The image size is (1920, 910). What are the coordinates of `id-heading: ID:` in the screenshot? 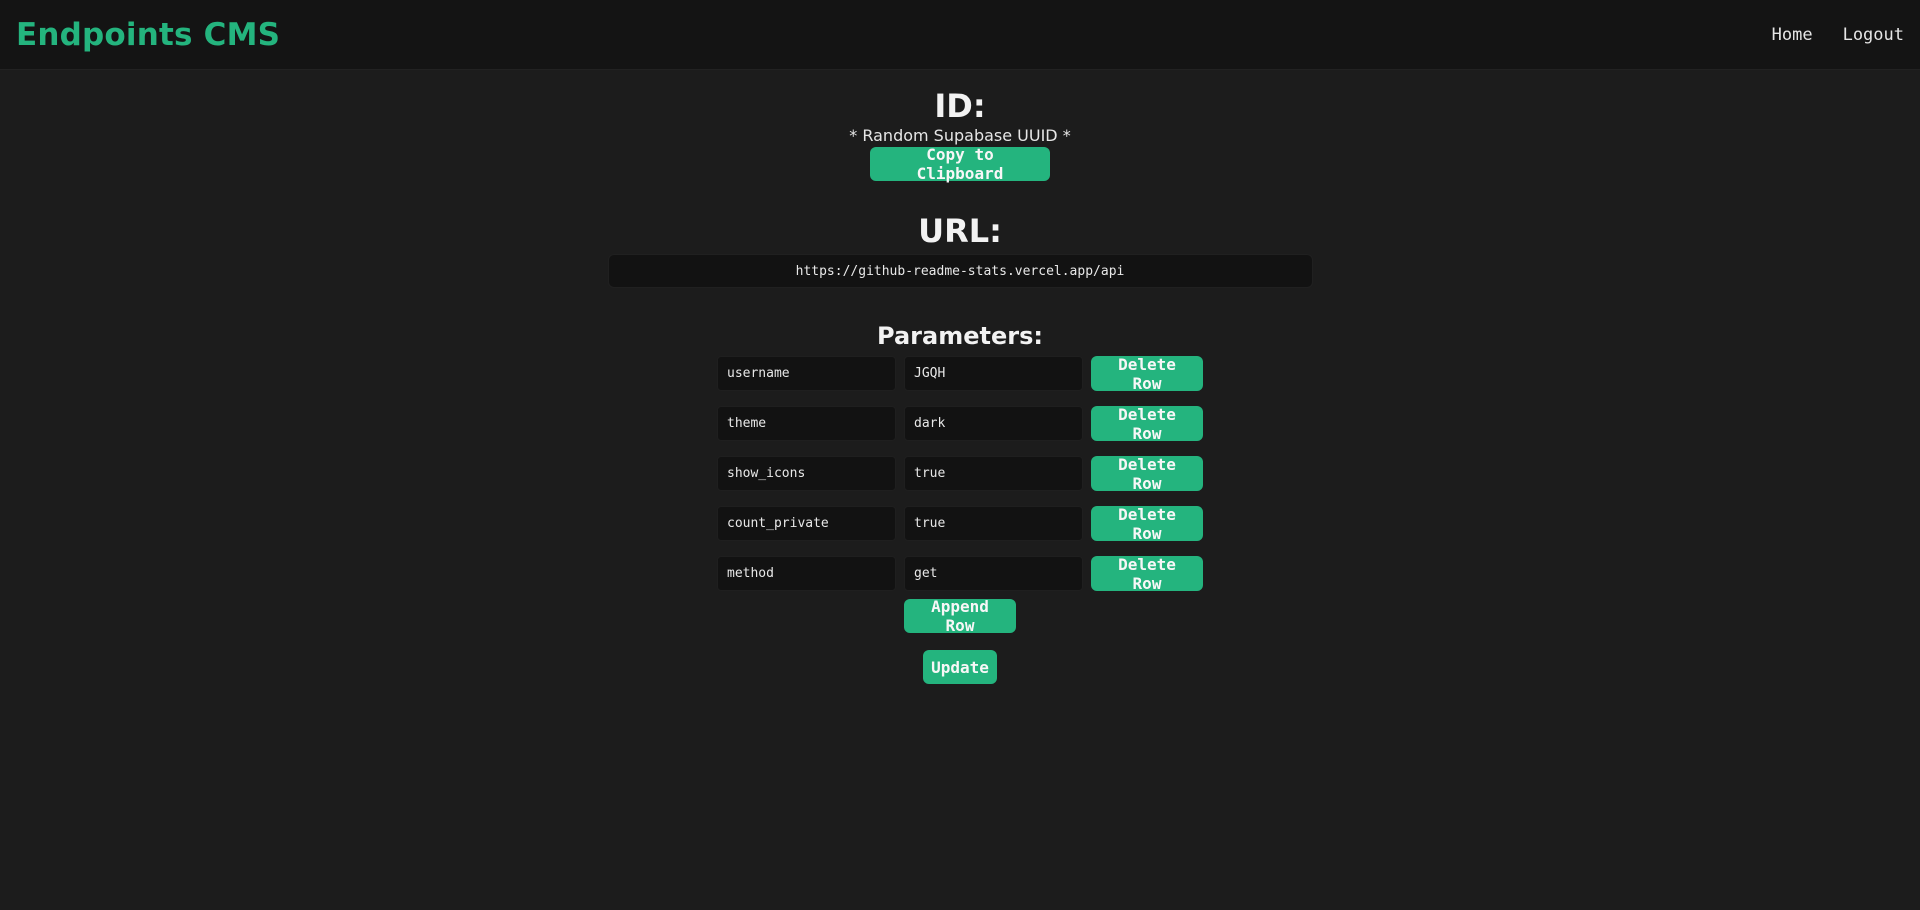 It's located at (960, 106).